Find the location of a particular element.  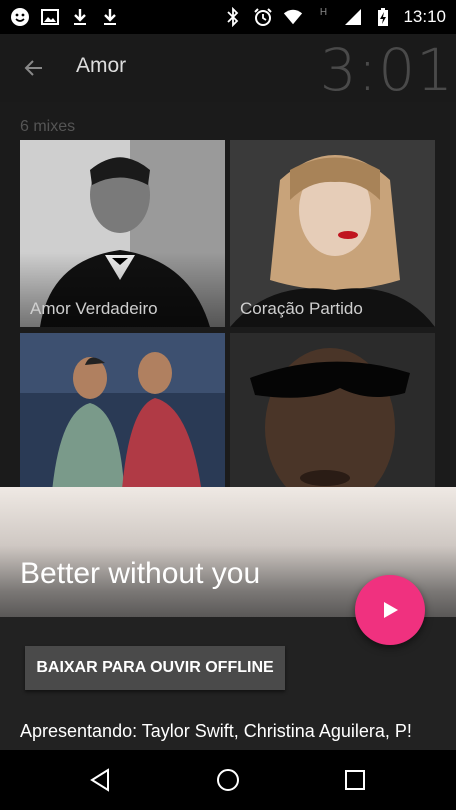

circle-home-icon is located at coordinates (228, 780).